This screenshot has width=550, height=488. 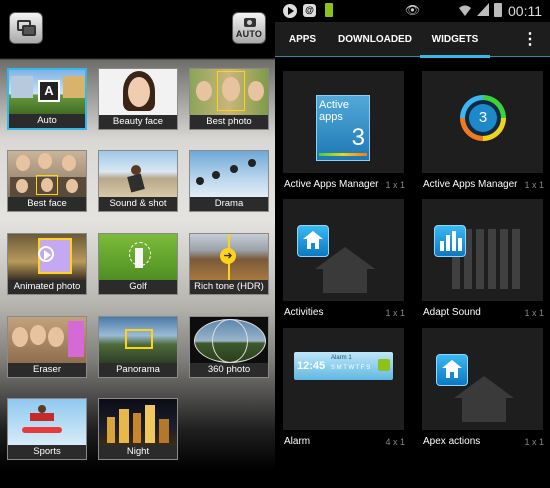 What do you see at coordinates (498, 10) in the screenshot?
I see `battery-icon` at bounding box center [498, 10].